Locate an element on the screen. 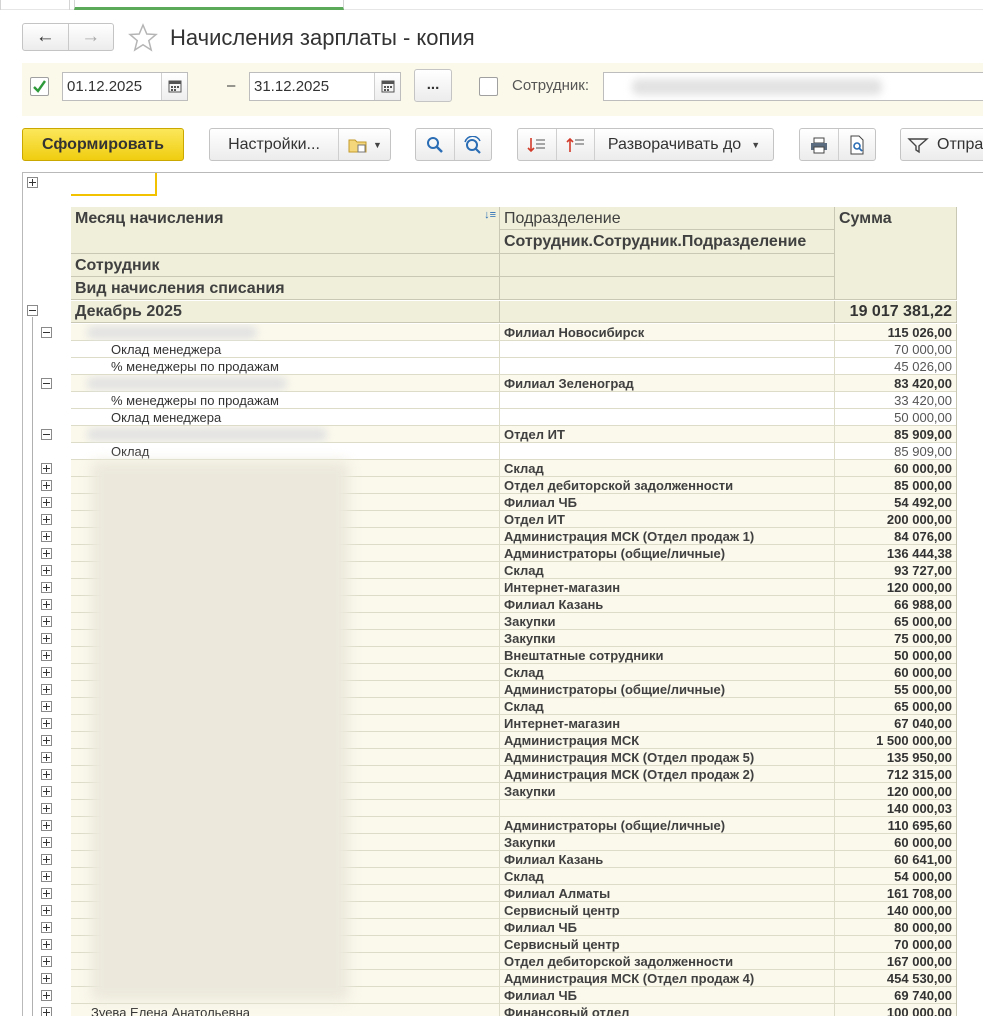 The height and width of the screenshot is (1016, 983). generate-button: Сформировать is located at coordinates (103, 144).